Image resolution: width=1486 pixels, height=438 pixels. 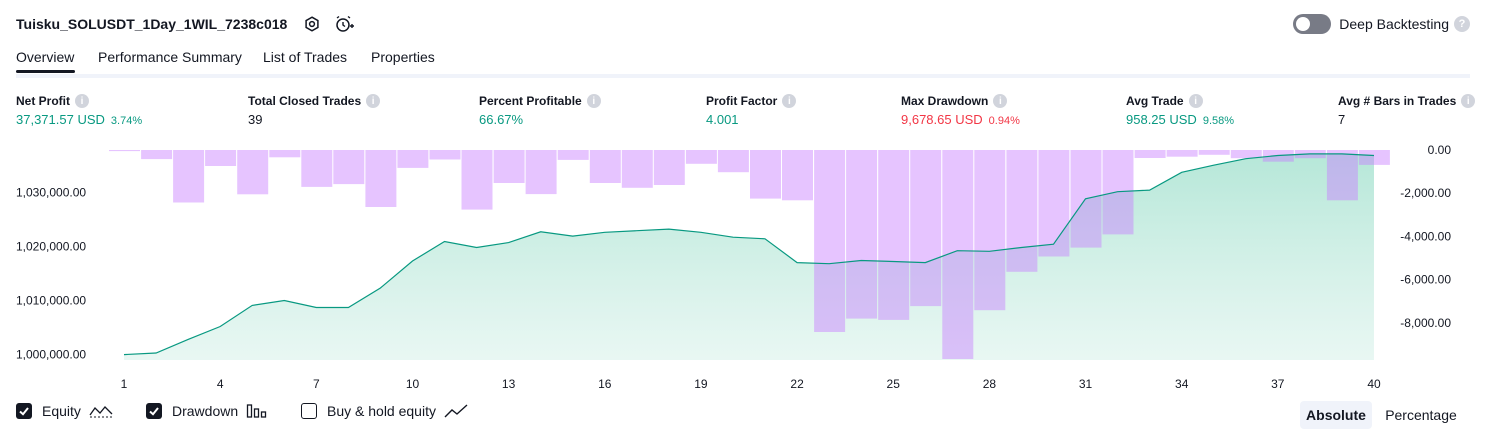 I want to click on metric-value: 39, so click(x=255, y=119).